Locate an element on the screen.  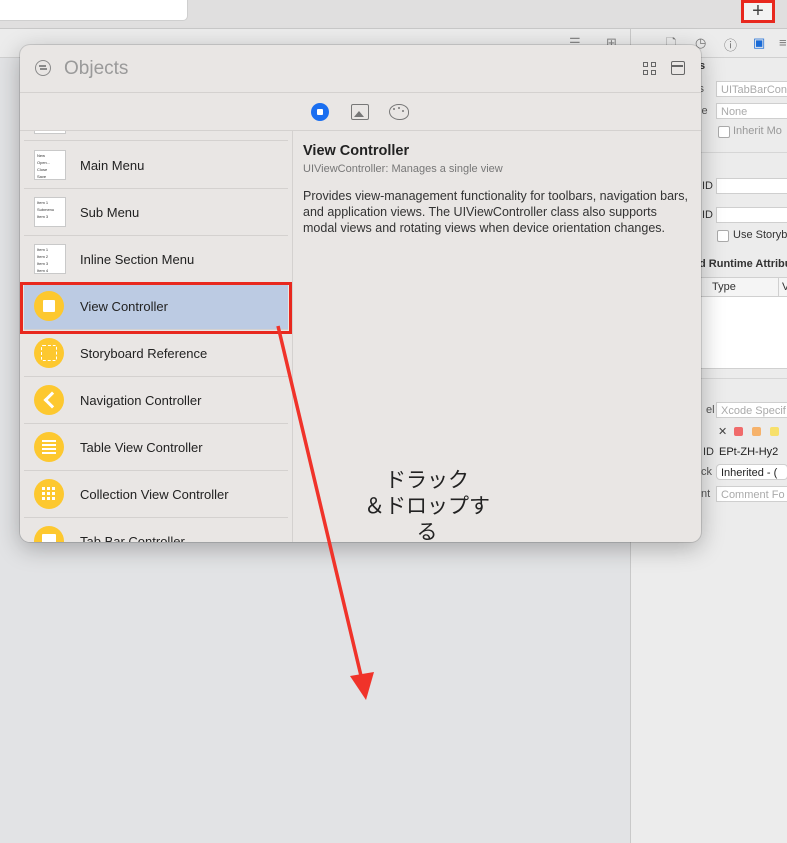
arrow-line is located at coordinates (320, 503).